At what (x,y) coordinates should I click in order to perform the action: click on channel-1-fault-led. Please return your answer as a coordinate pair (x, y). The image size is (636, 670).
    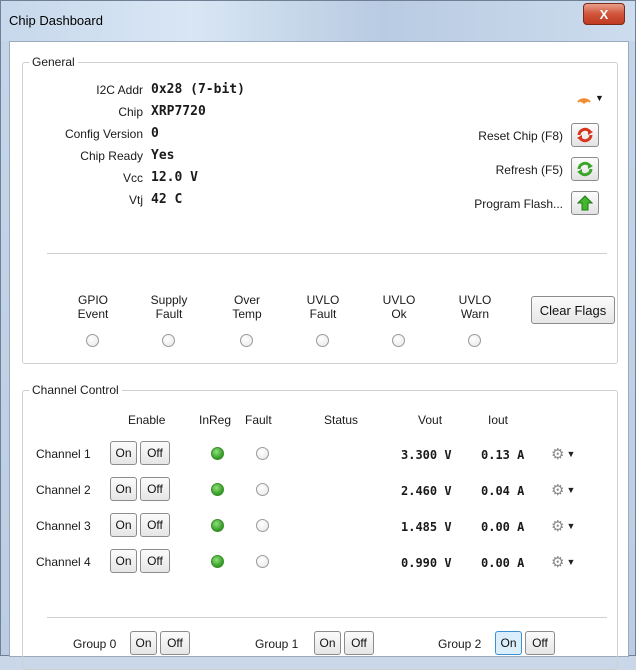
    Looking at the image, I should click on (262, 453).